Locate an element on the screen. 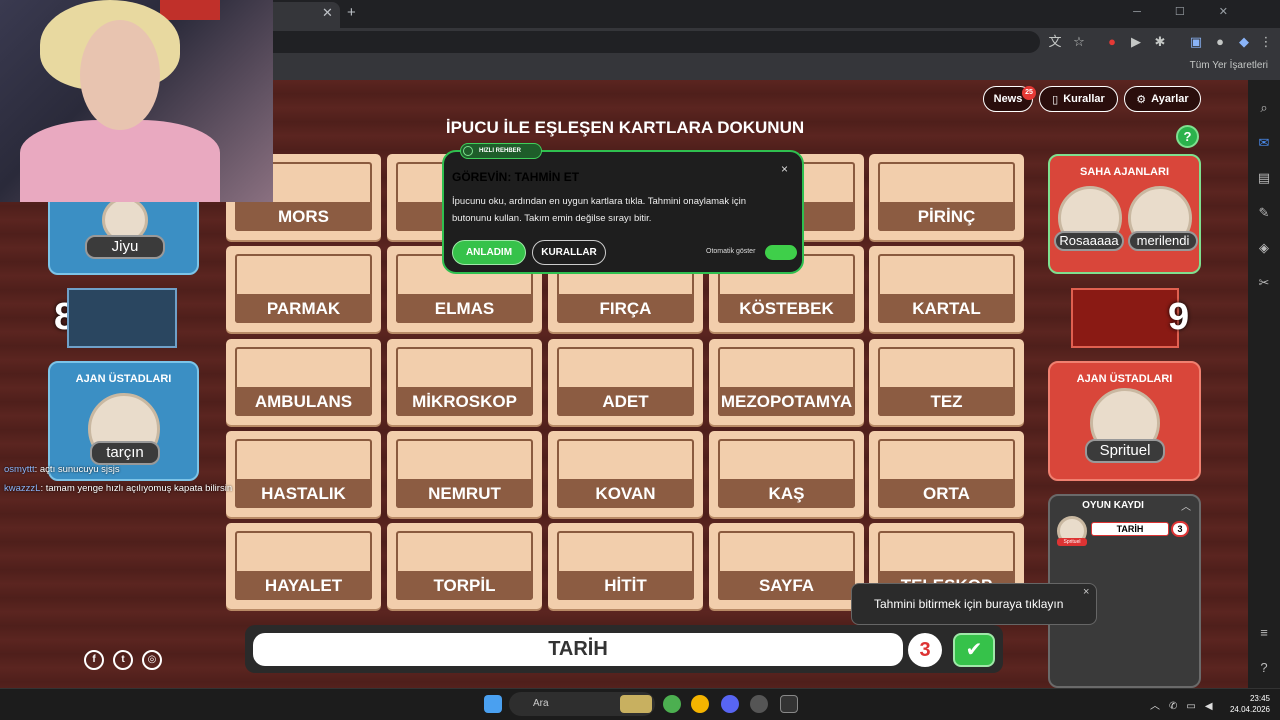  translate-icon: 文 is located at coordinates (1055, 42).